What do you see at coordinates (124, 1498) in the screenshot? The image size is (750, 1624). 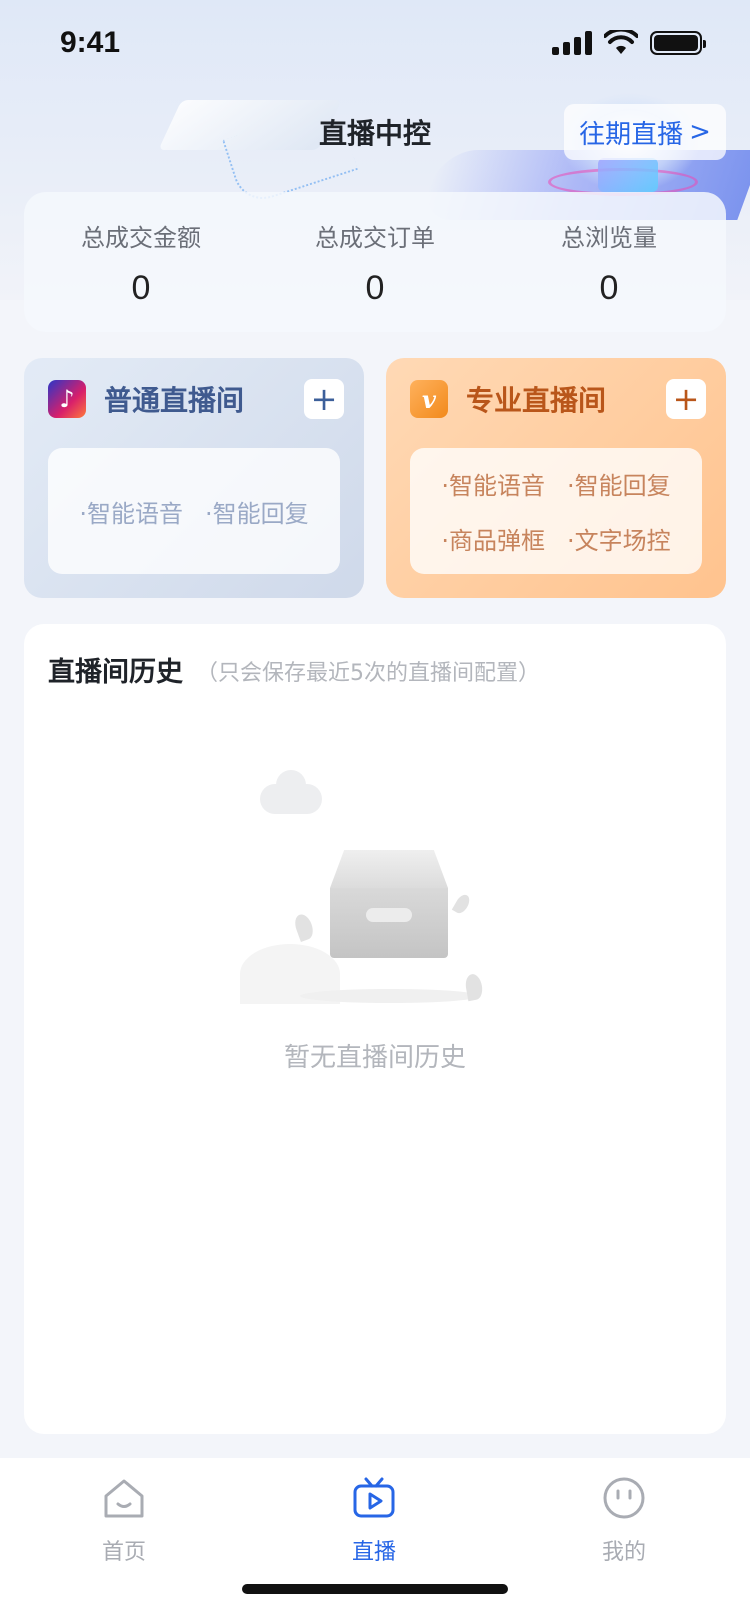 I see `home-icon` at bounding box center [124, 1498].